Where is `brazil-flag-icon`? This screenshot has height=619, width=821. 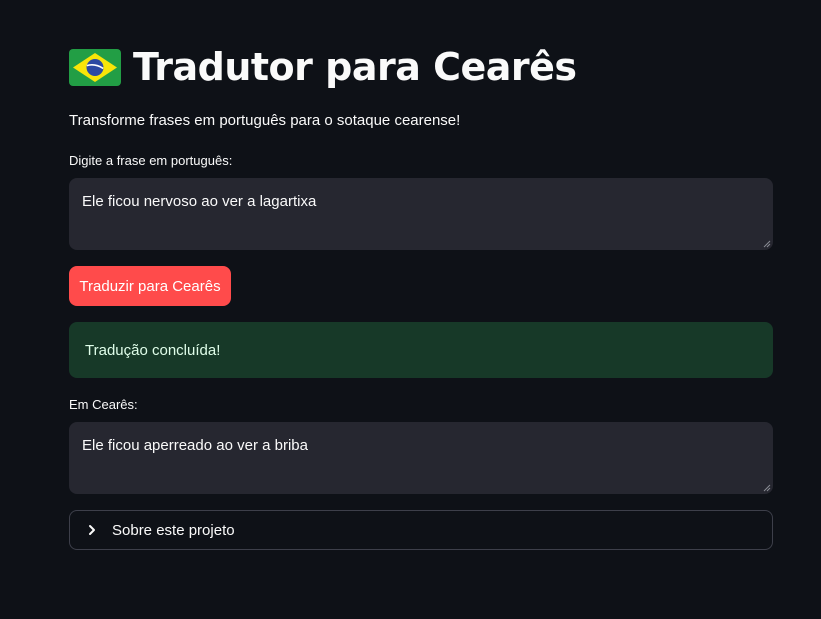
brazil-flag-icon is located at coordinates (95, 67).